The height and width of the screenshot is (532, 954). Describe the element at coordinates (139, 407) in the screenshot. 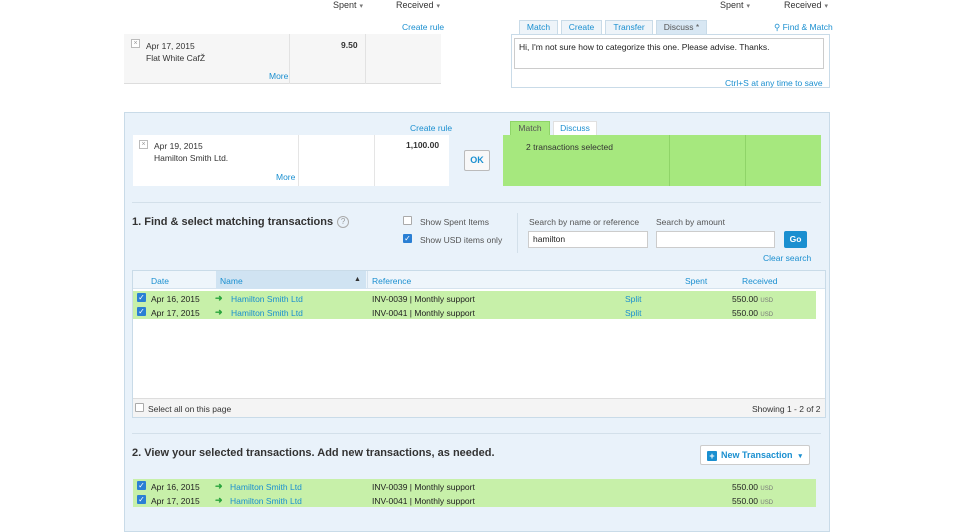

I see `select-all-checkbox` at that location.